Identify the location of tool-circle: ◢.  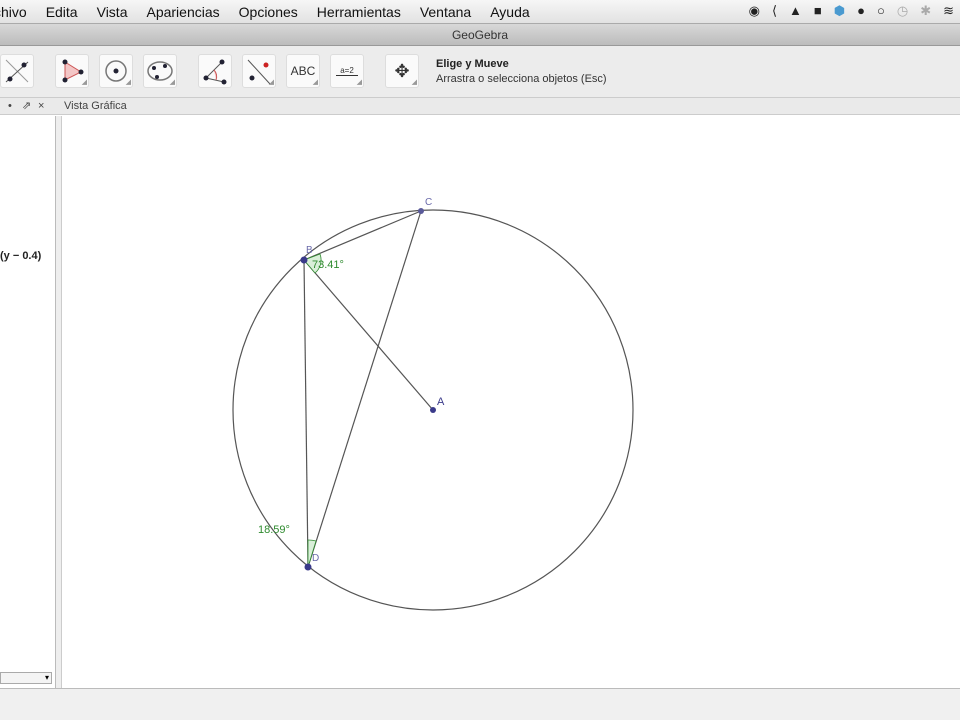
(116, 71).